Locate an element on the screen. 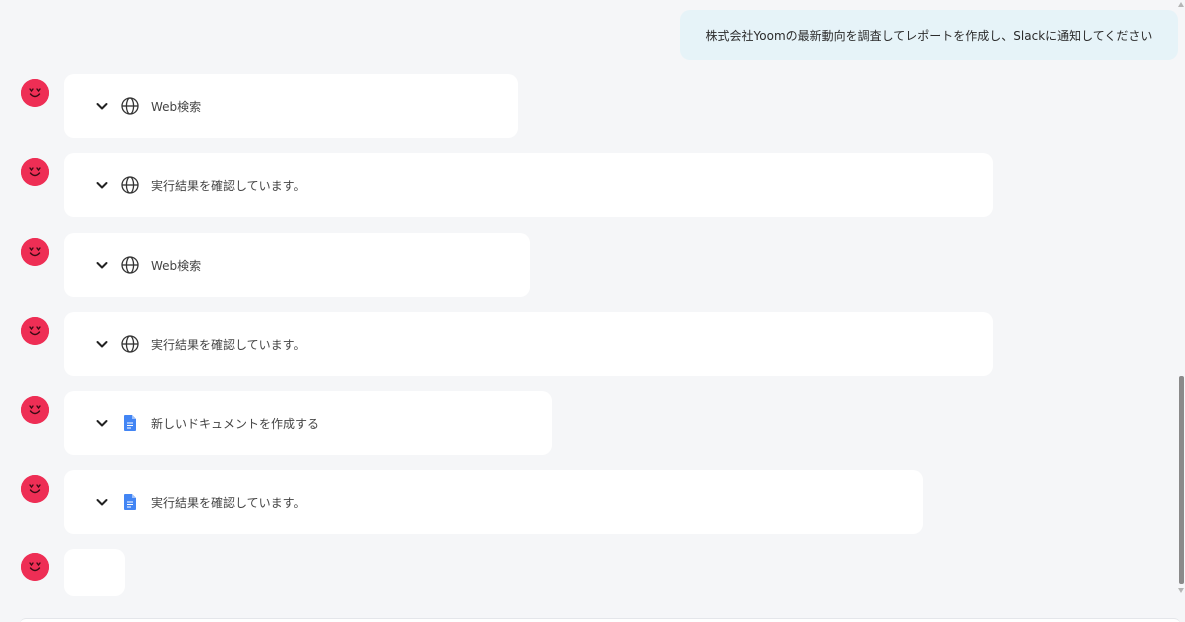 The width and height of the screenshot is (1185, 622). chat-input-area is located at coordinates (600, 620).